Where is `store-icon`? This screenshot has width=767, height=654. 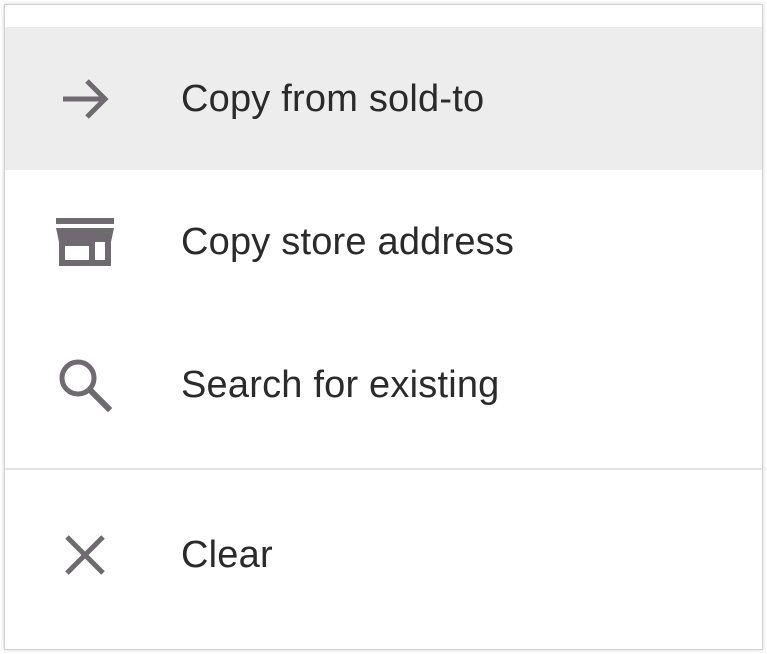 store-icon is located at coordinates (85, 242).